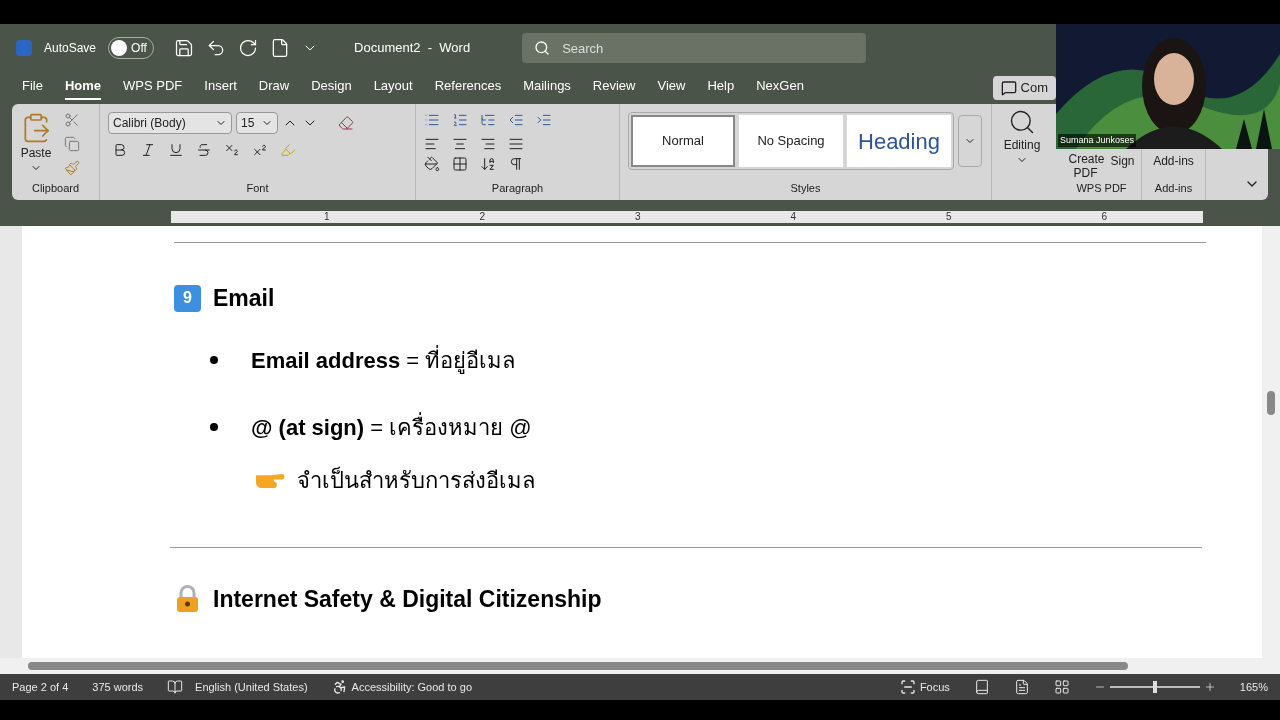 This screenshot has height=720, width=1280. What do you see at coordinates (1253, 687) in the screenshot?
I see `zoom-level: 165%` at bounding box center [1253, 687].